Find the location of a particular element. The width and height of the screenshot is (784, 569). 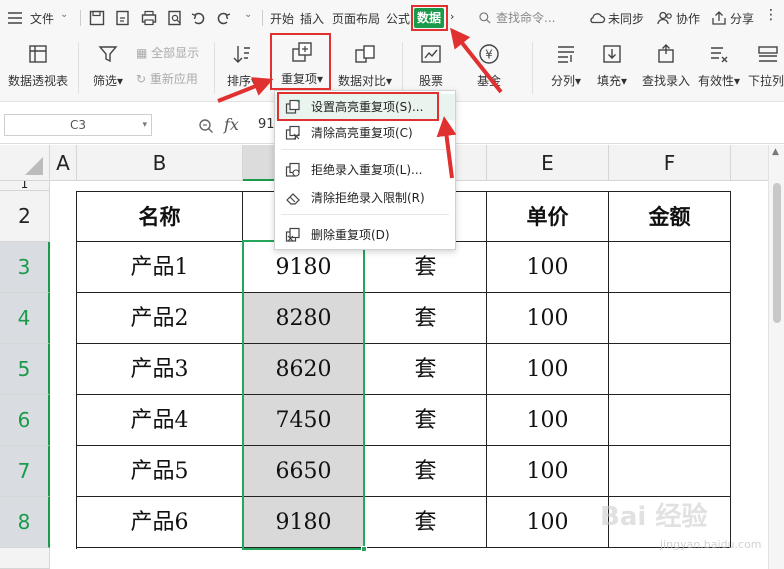

tab-home: 开始 is located at coordinates (282, 18).